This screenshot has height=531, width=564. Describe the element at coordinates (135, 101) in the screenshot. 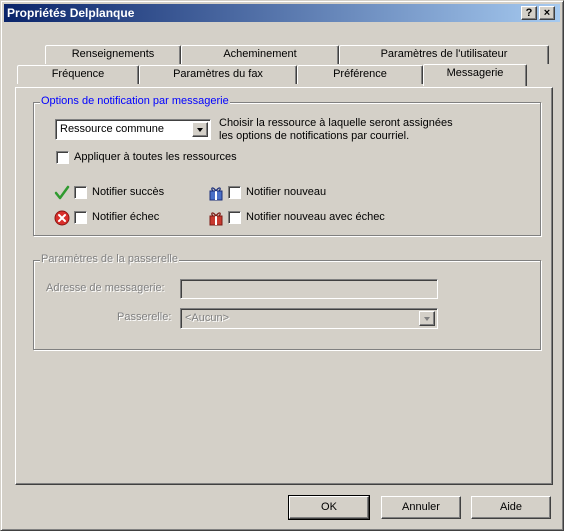

I see `notification-group-label: Options de notification par messagerie` at that location.